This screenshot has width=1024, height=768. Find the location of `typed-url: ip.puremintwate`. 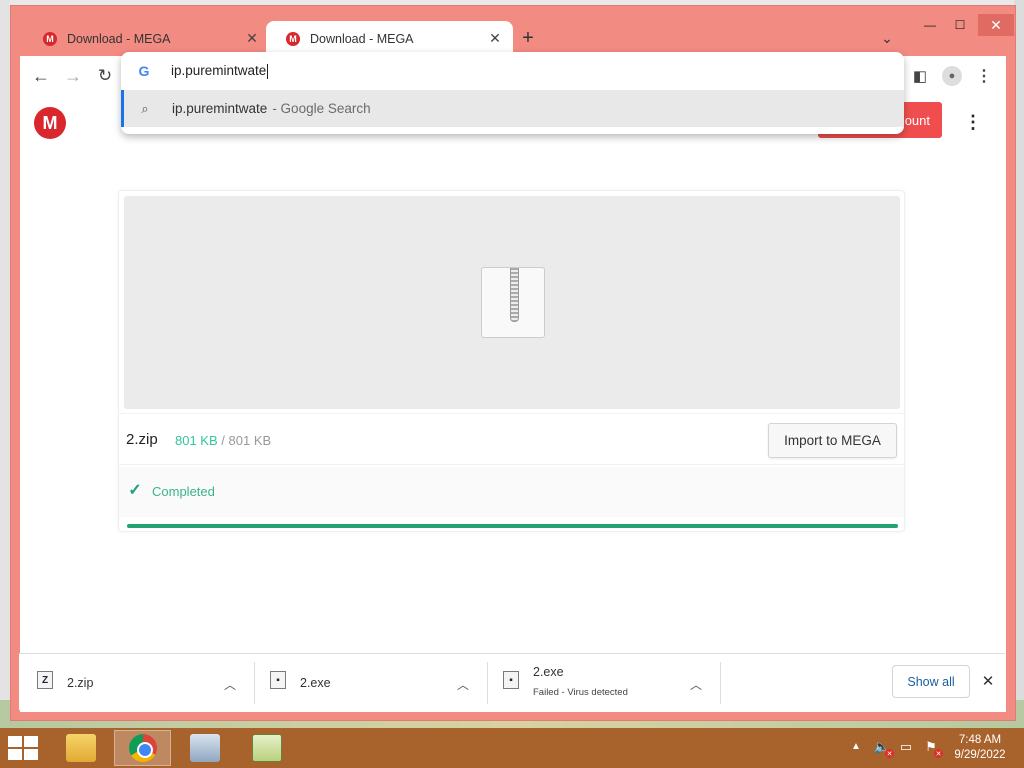

typed-url: ip.puremintwate is located at coordinates (219, 71).